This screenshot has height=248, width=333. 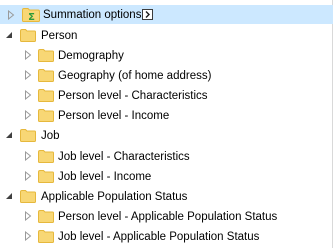 What do you see at coordinates (135, 76) in the screenshot?
I see `tree-item-label: Geography (of home address)` at bounding box center [135, 76].